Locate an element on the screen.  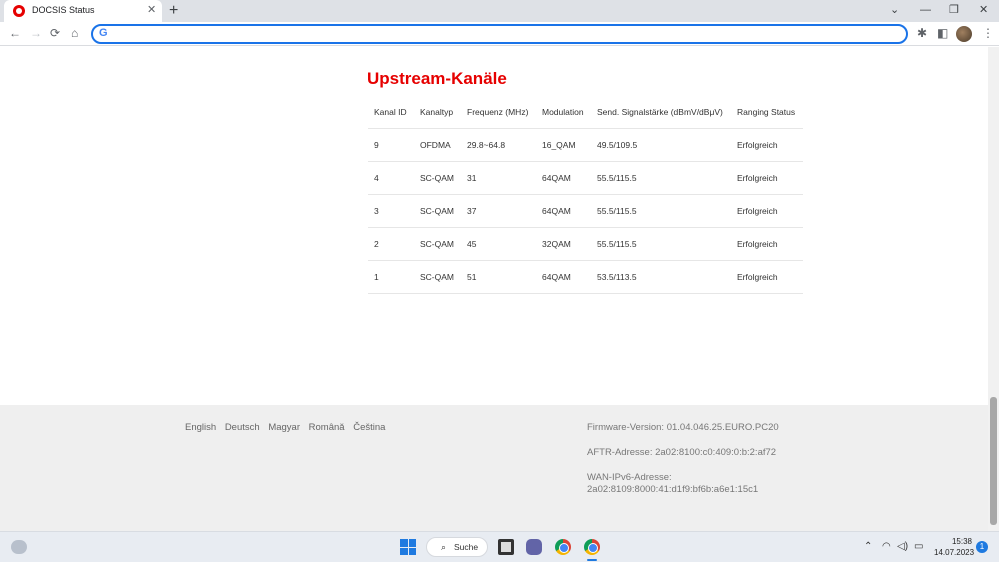
wifi-icon: ◠ is located at coordinates (886, 547).